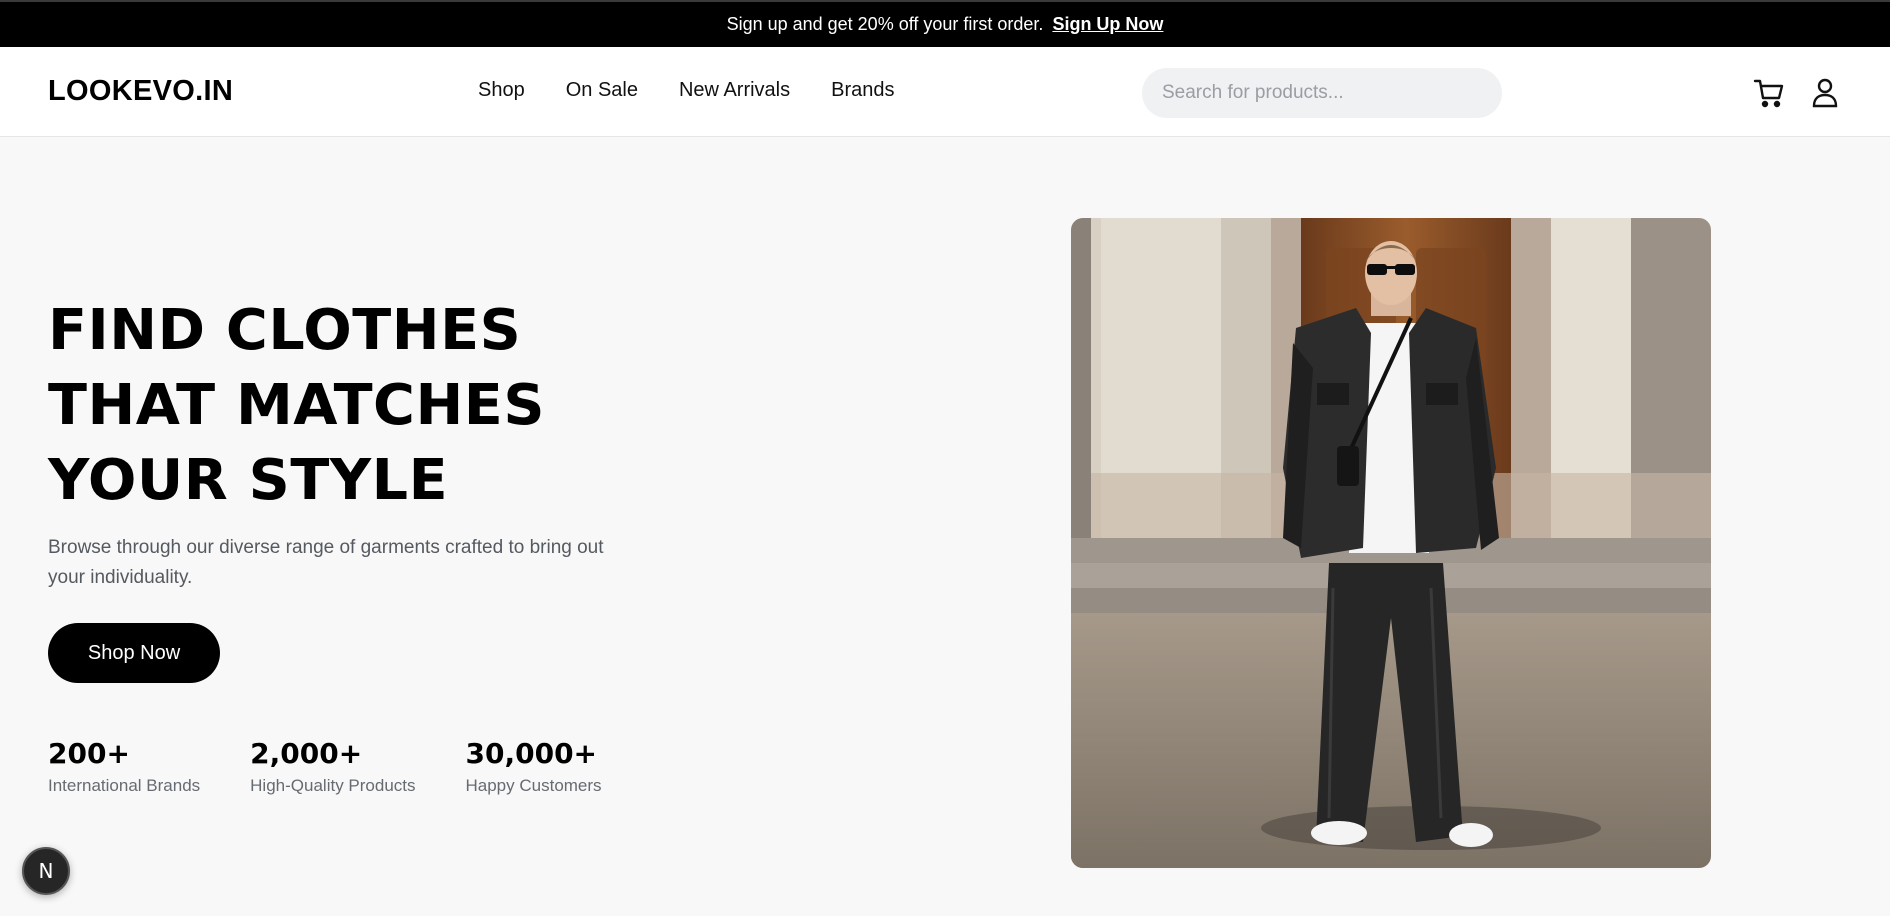  I want to click on stat-value: 30,000+, so click(531, 753).